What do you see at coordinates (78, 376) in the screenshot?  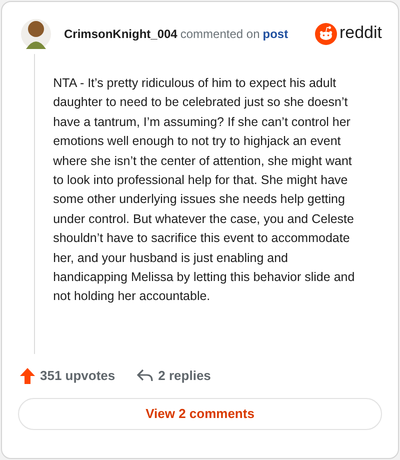 I see `upvote-count: 351 upvotes` at bounding box center [78, 376].